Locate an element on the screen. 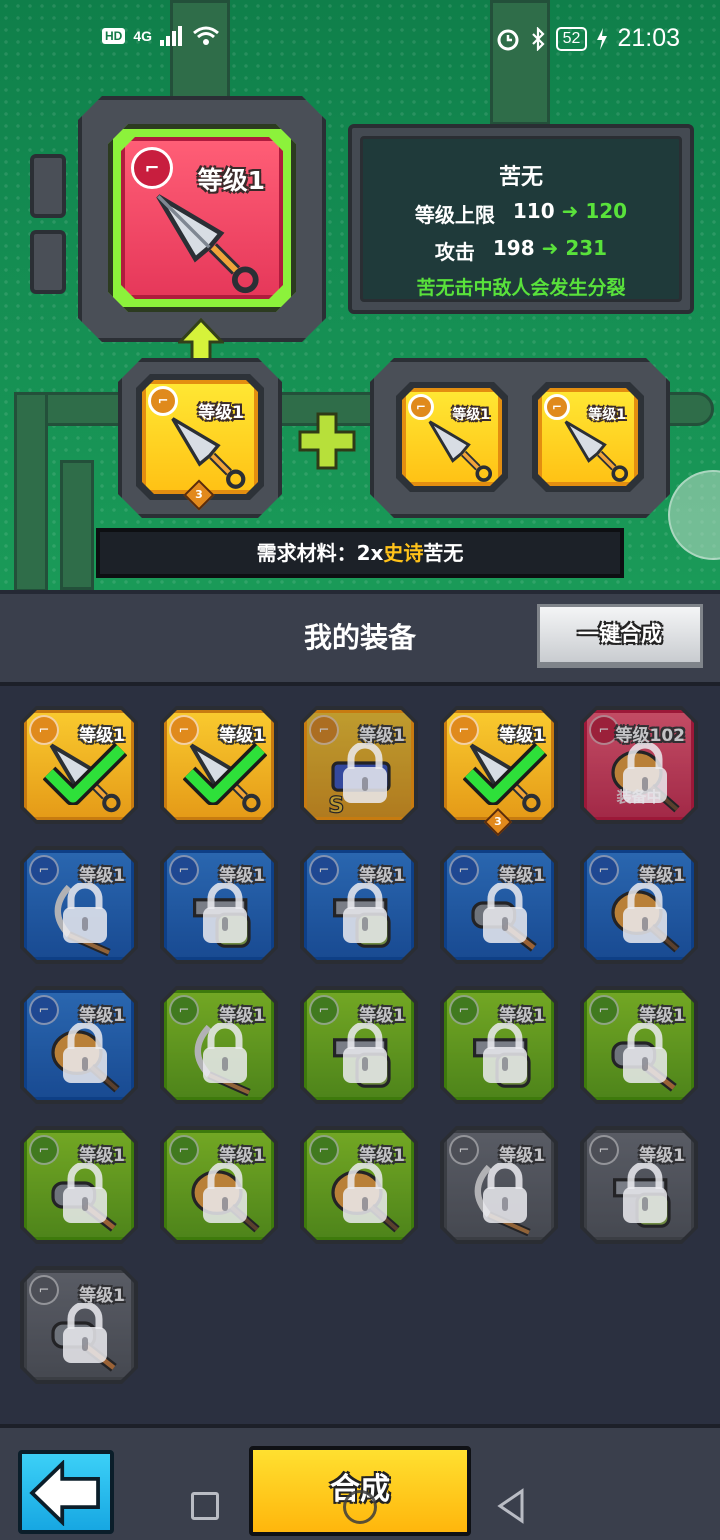 This screenshot has width=720, height=1540. item-effect: 苦无击中敌人会发生分裂 is located at coordinates (521, 288).